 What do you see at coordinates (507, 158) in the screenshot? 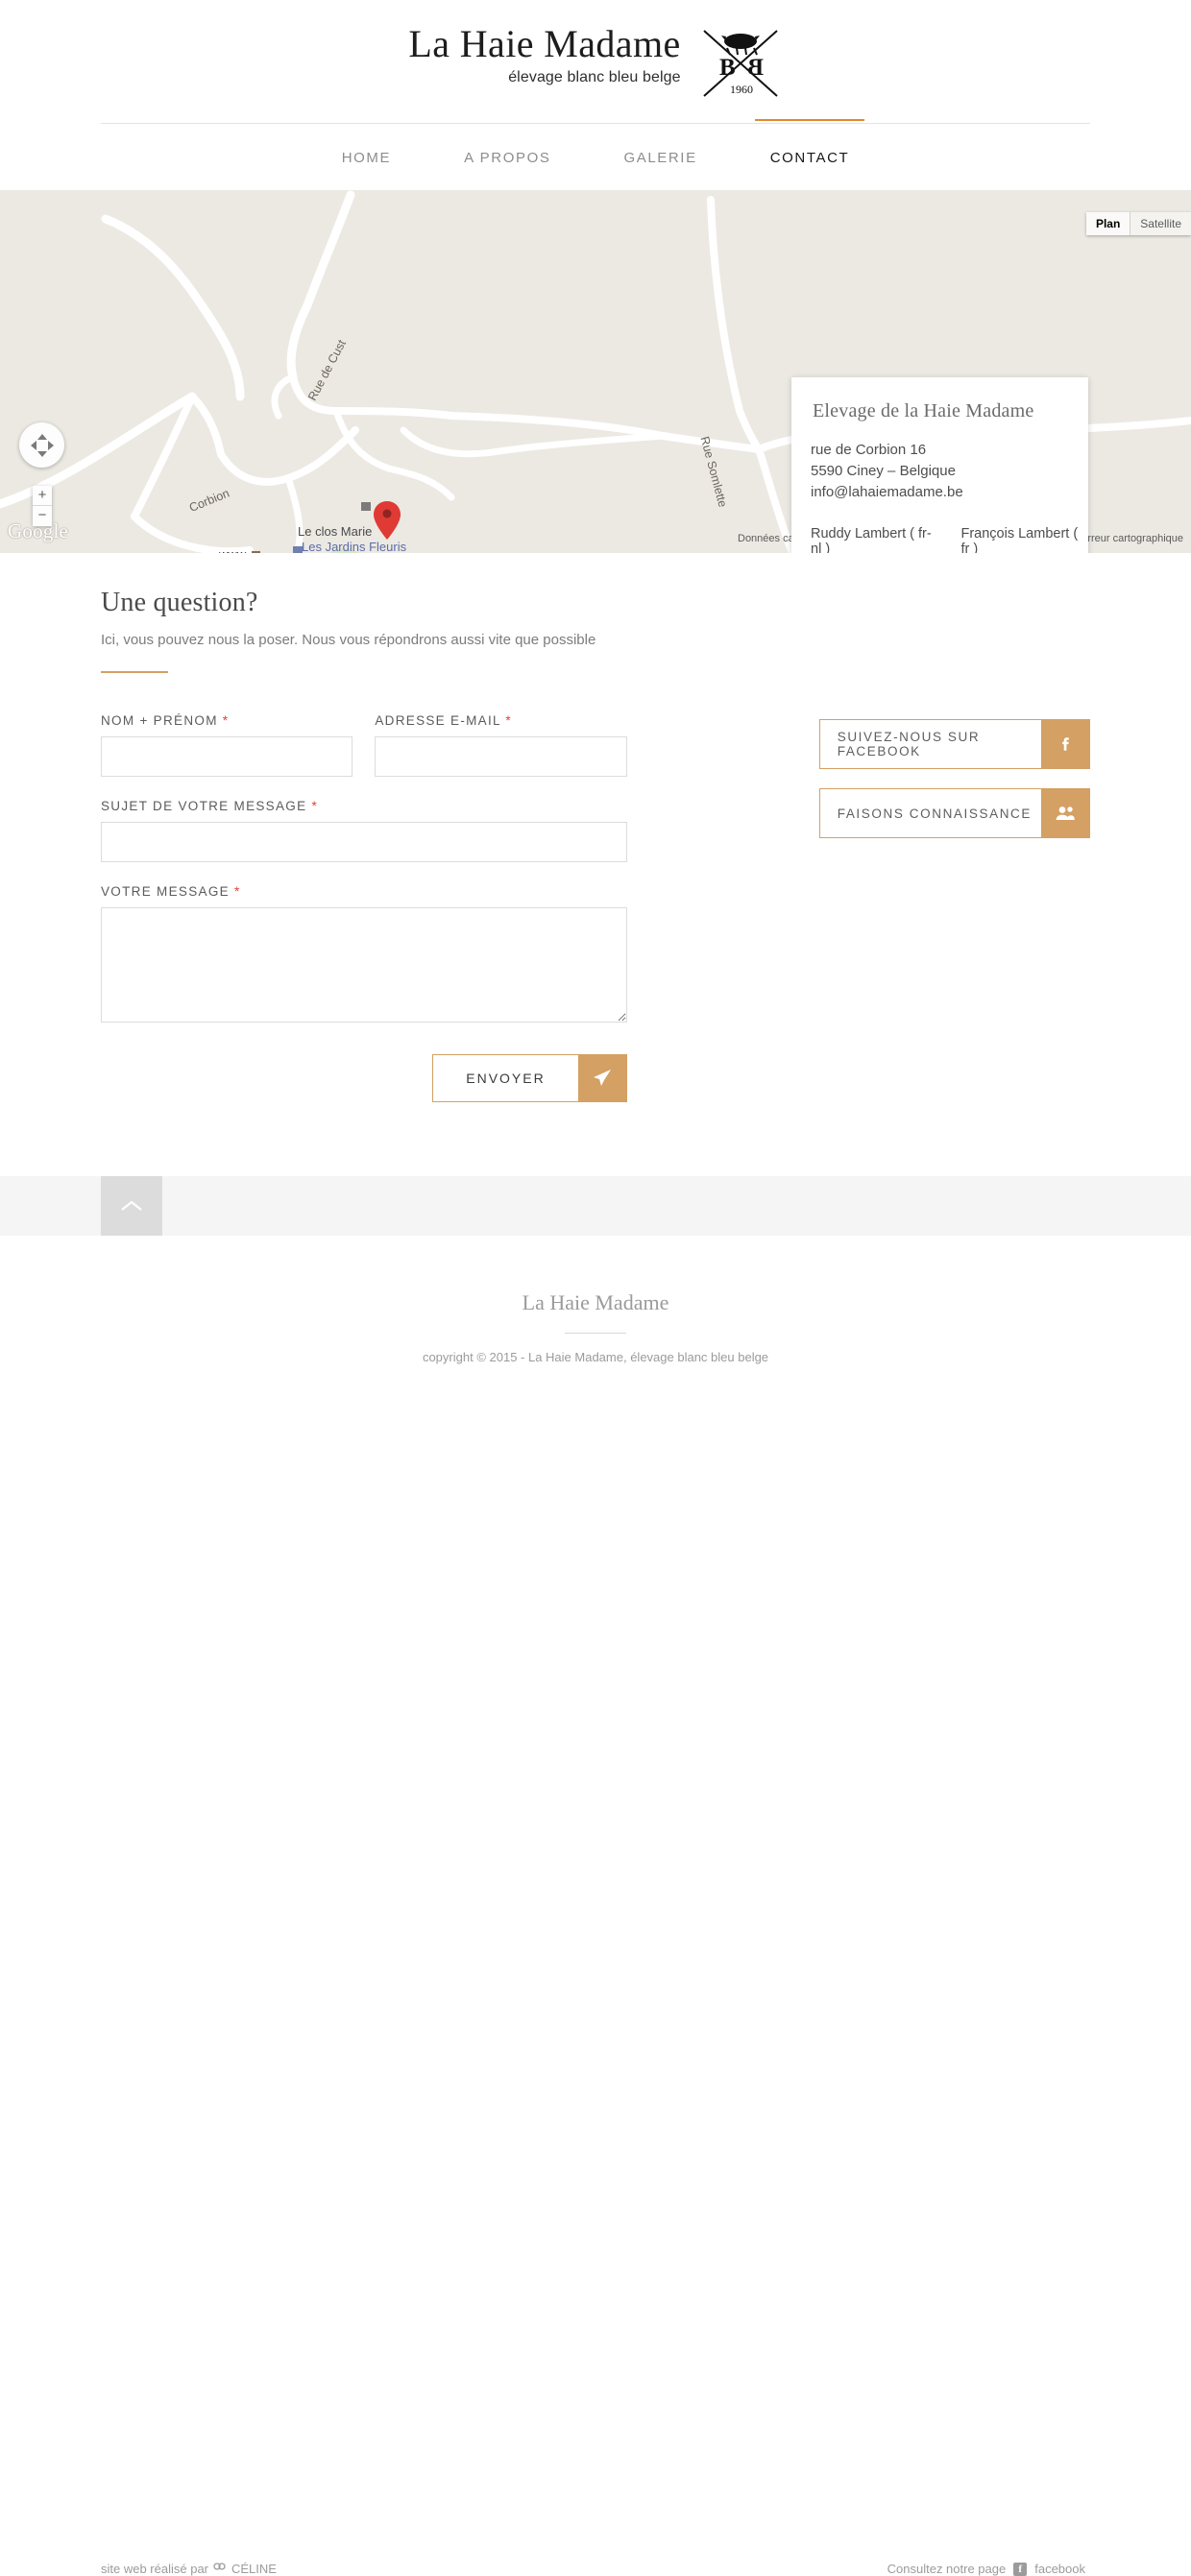
I see `nav-item-a-propos: A PROPOS` at bounding box center [507, 158].